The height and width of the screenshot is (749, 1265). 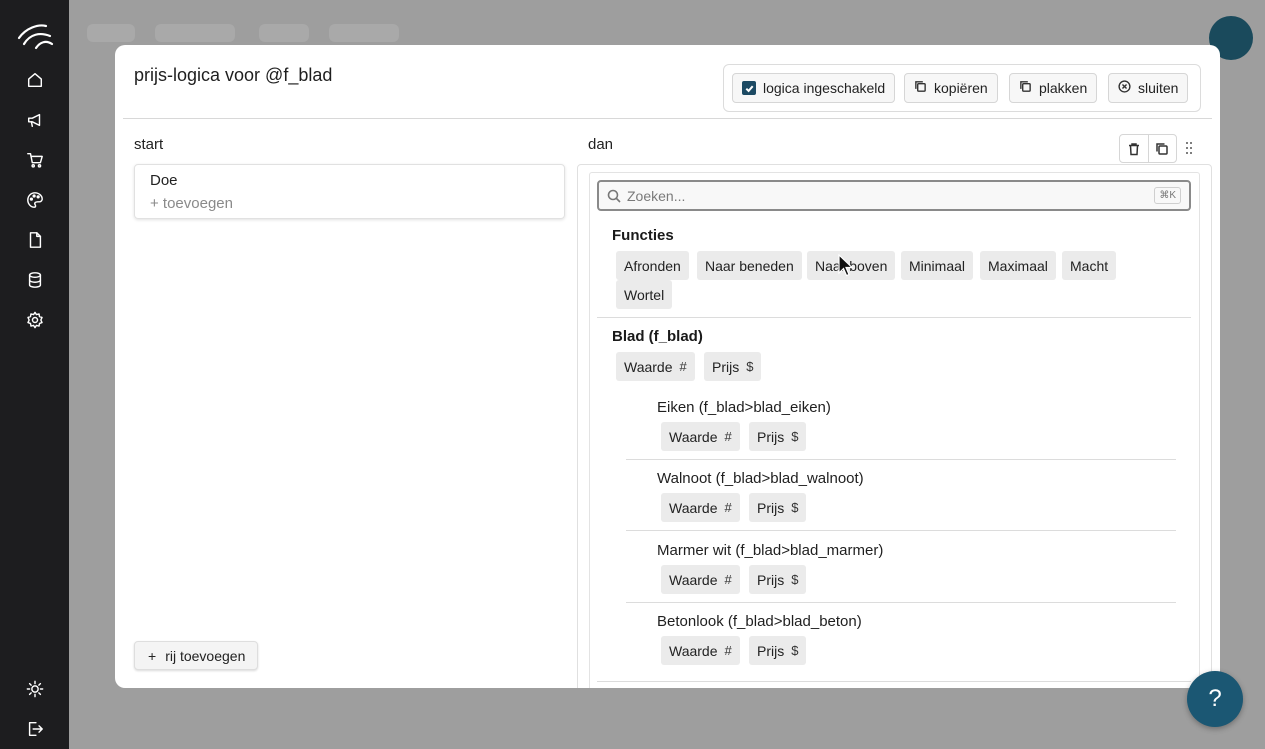 I want to click on row-actions, so click(x=1148, y=148).